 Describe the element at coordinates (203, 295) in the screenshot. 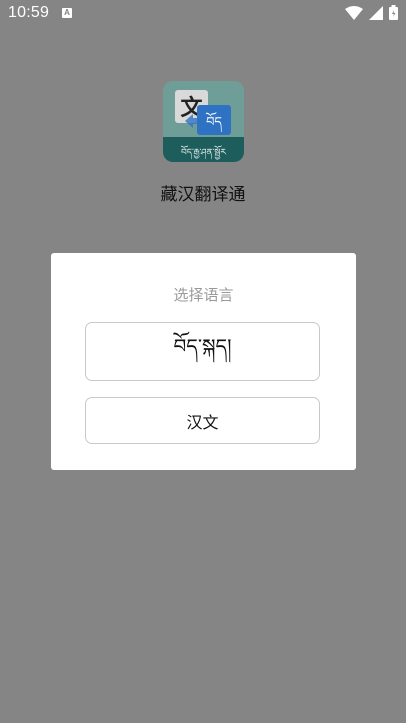

I see `dialog-title: 选择语言` at that location.